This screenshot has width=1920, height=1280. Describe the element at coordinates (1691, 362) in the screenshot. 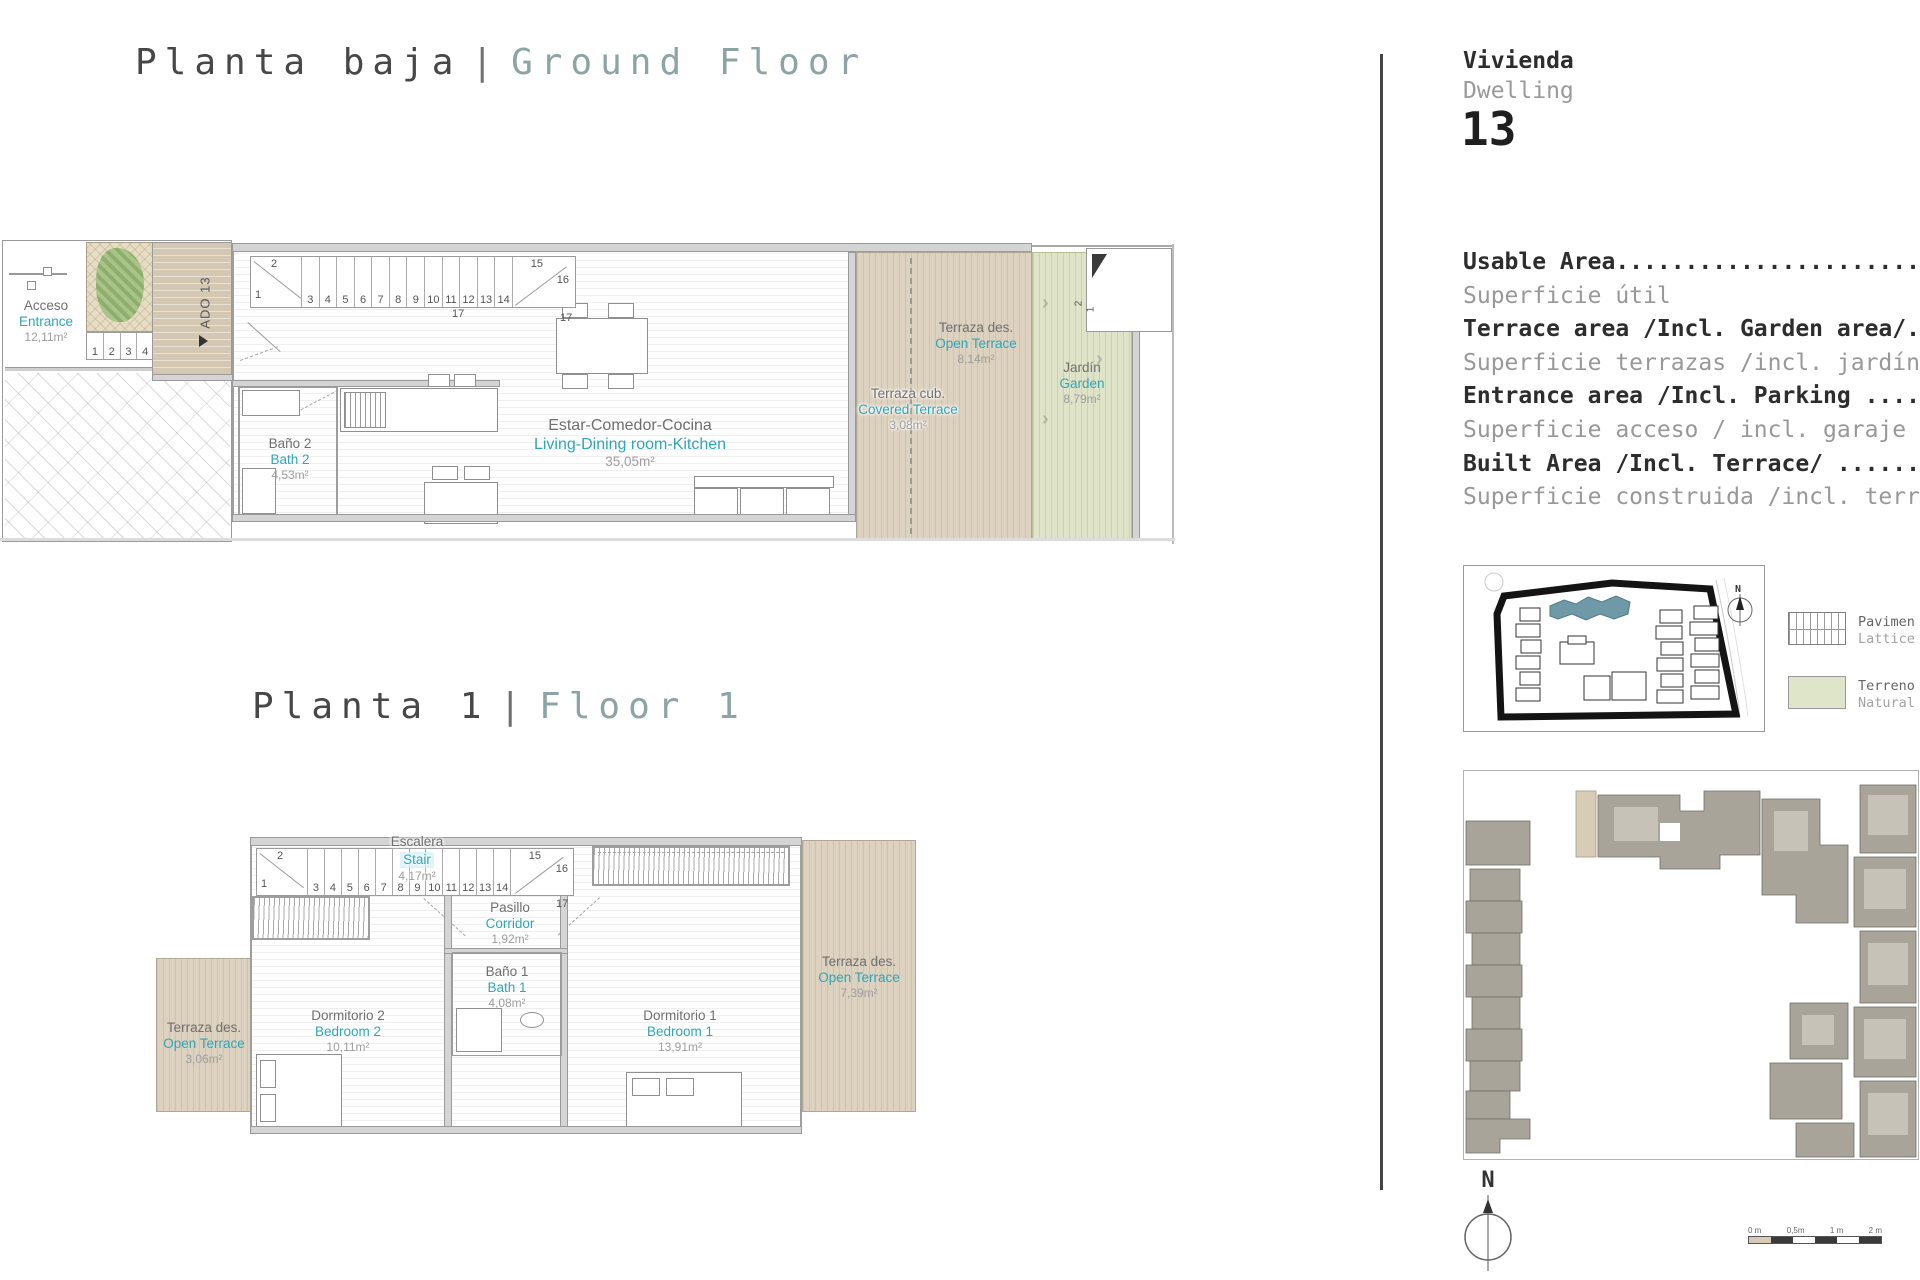

I see `spec-line-light: Superficie terrazas /incl. jardín/` at that location.